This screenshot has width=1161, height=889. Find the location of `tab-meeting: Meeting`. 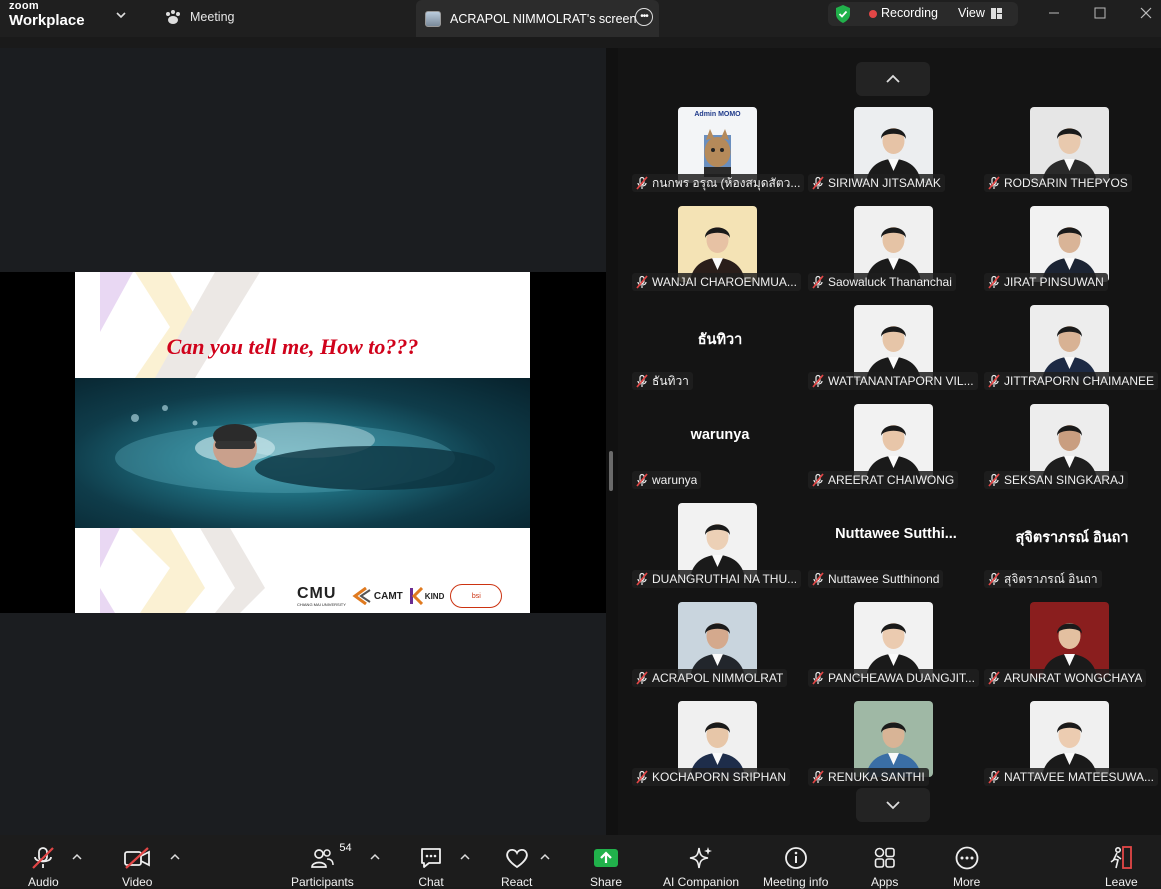

tab-meeting: Meeting is located at coordinates (199, 17).